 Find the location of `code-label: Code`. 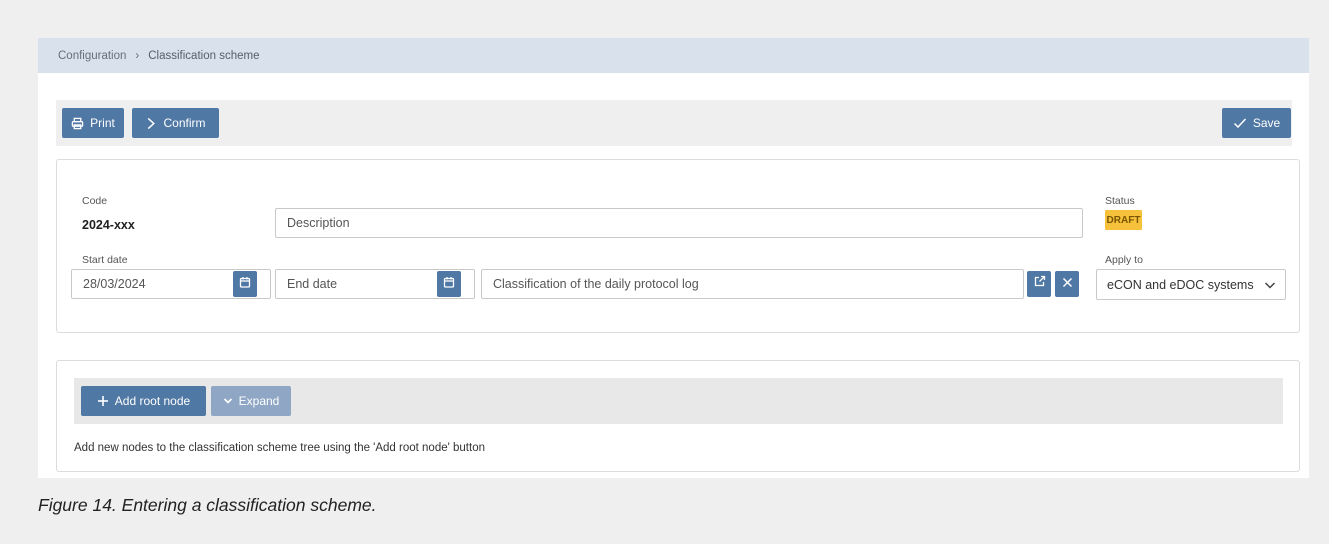

code-label: Code is located at coordinates (95, 201).